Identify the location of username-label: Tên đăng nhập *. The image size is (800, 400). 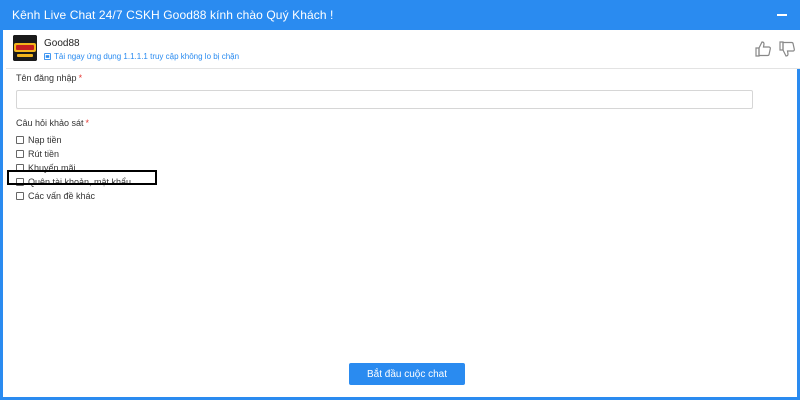
(49, 78).